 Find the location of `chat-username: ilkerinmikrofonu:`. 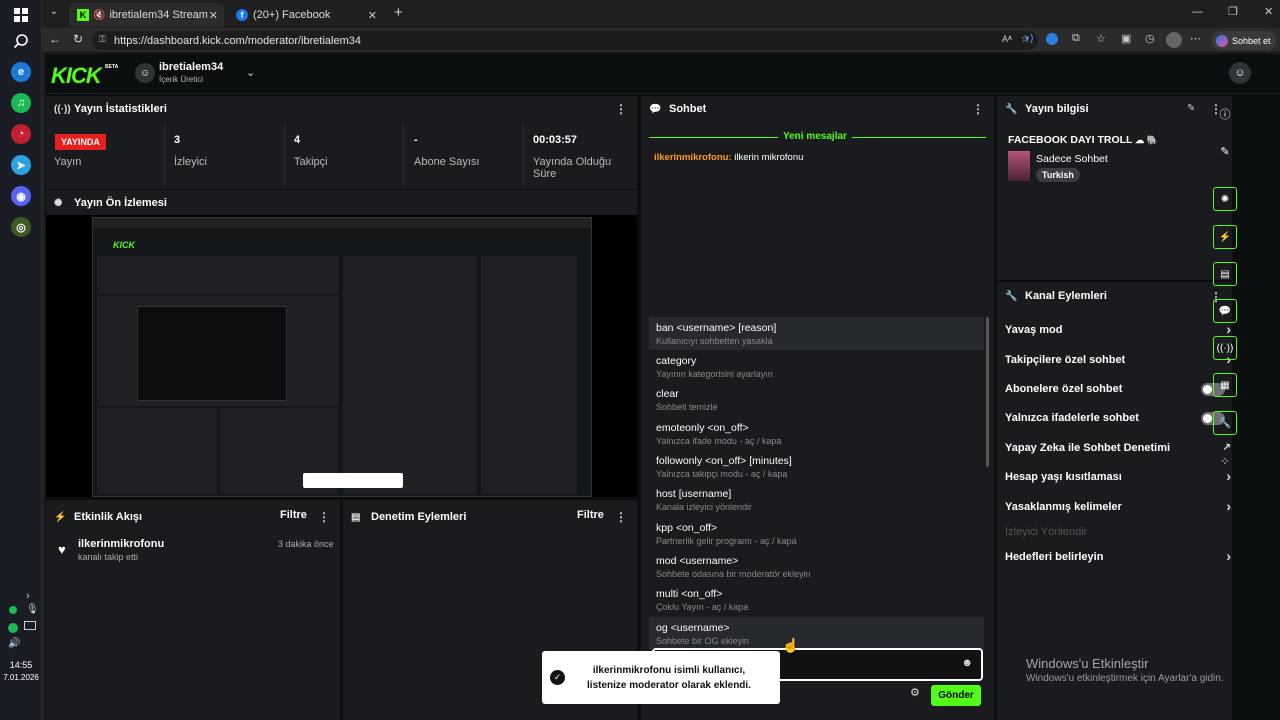

chat-username: ilkerinmikrofonu: is located at coordinates (693, 157).